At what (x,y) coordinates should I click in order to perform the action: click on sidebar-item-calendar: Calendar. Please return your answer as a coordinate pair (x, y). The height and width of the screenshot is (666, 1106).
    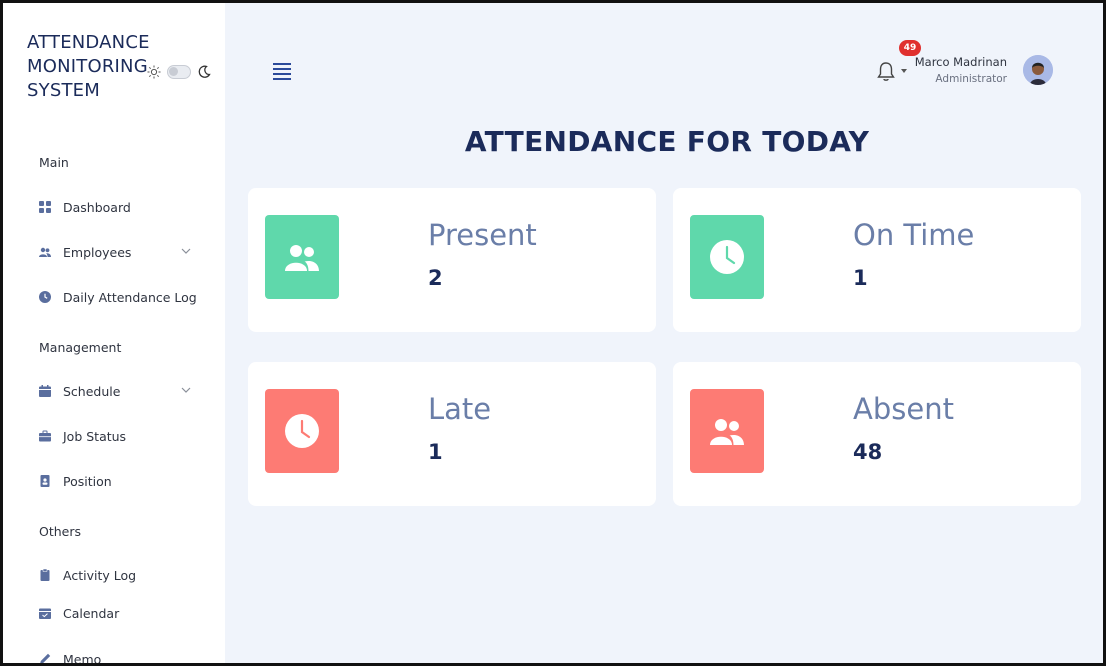
    Looking at the image, I should click on (119, 613).